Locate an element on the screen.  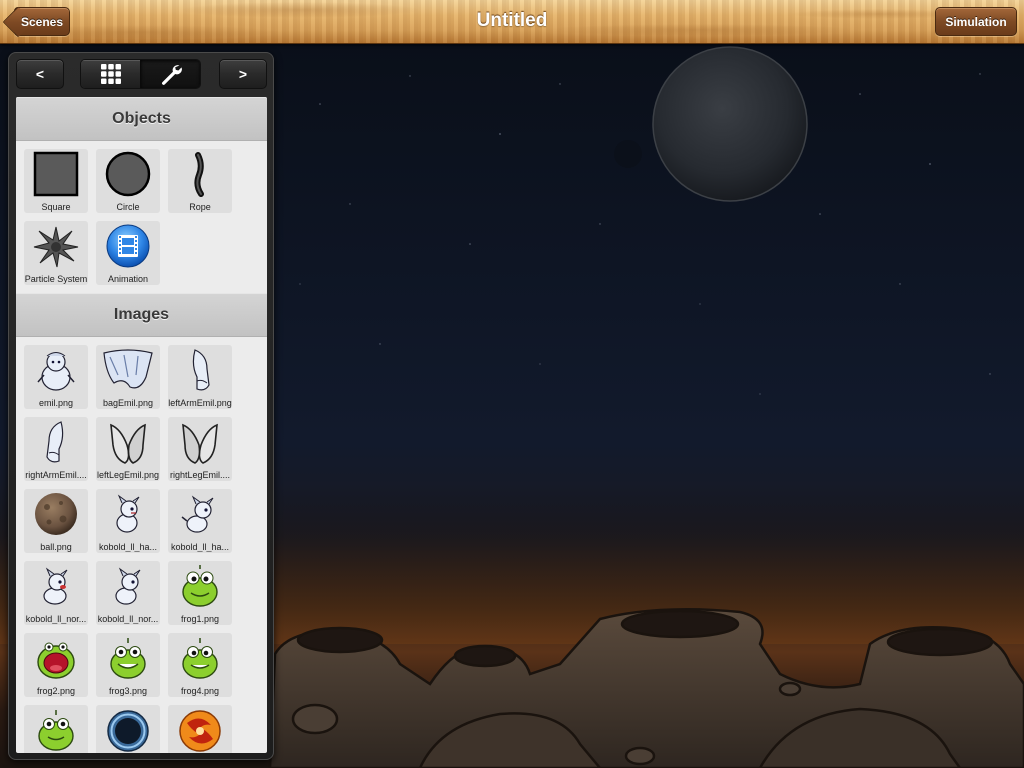
image-tile: frog2.png is located at coordinates (56, 665).